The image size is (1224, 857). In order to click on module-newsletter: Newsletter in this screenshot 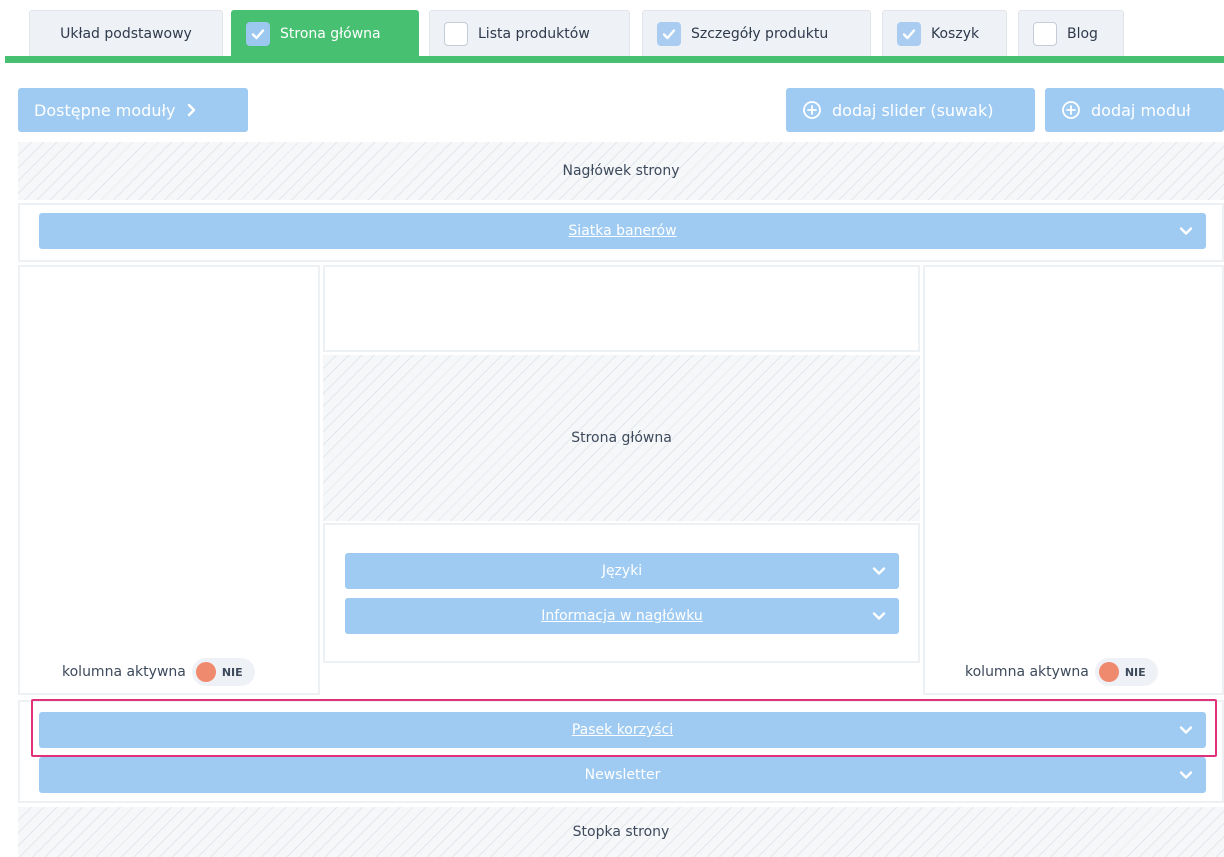, I will do `click(622, 775)`.